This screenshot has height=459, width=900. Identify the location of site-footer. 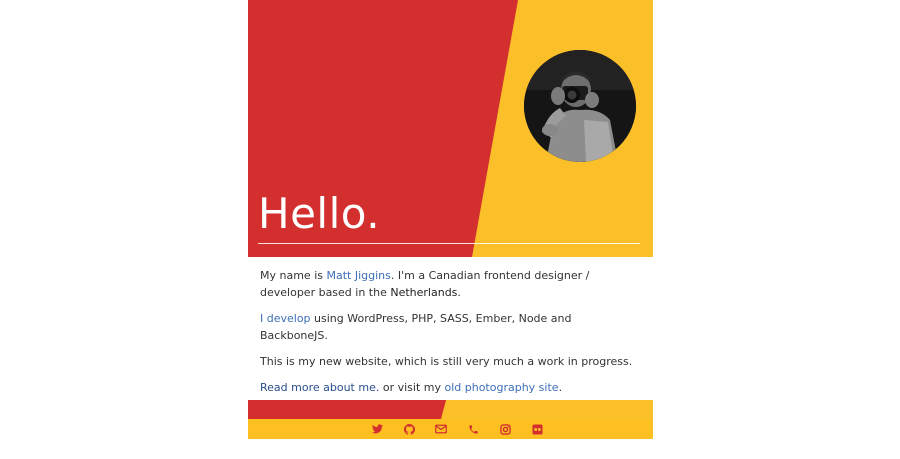
(450, 419).